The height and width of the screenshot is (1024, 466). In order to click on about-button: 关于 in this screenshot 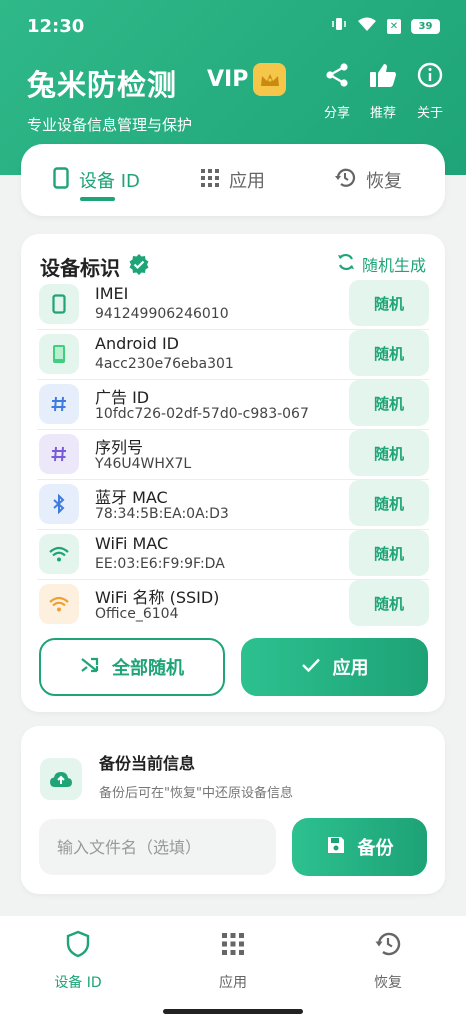, I will do `click(430, 92)`.